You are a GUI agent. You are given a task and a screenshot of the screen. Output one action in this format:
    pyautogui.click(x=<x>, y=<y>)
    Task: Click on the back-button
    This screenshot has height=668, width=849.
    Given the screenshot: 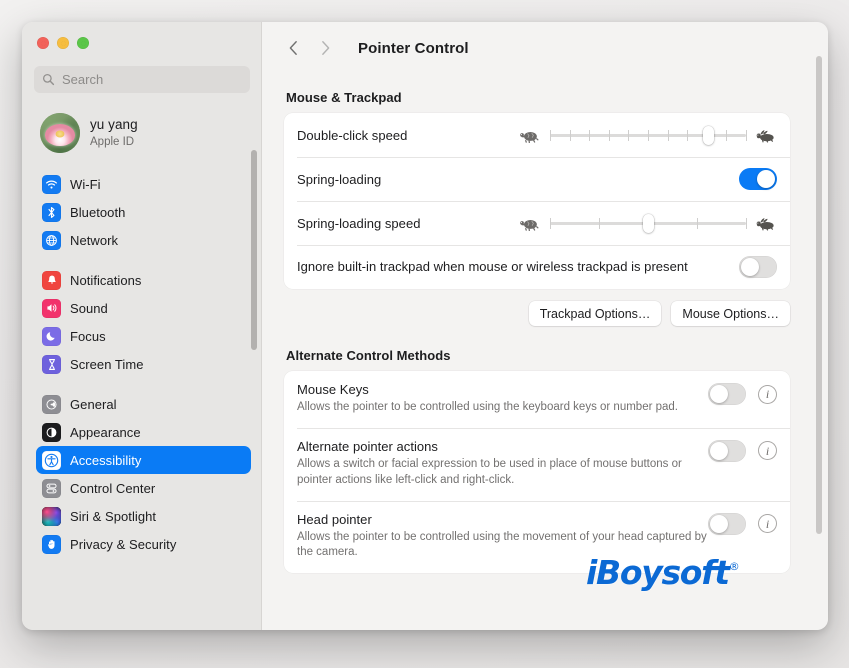 What is the action you would take?
    pyautogui.click(x=293, y=48)
    